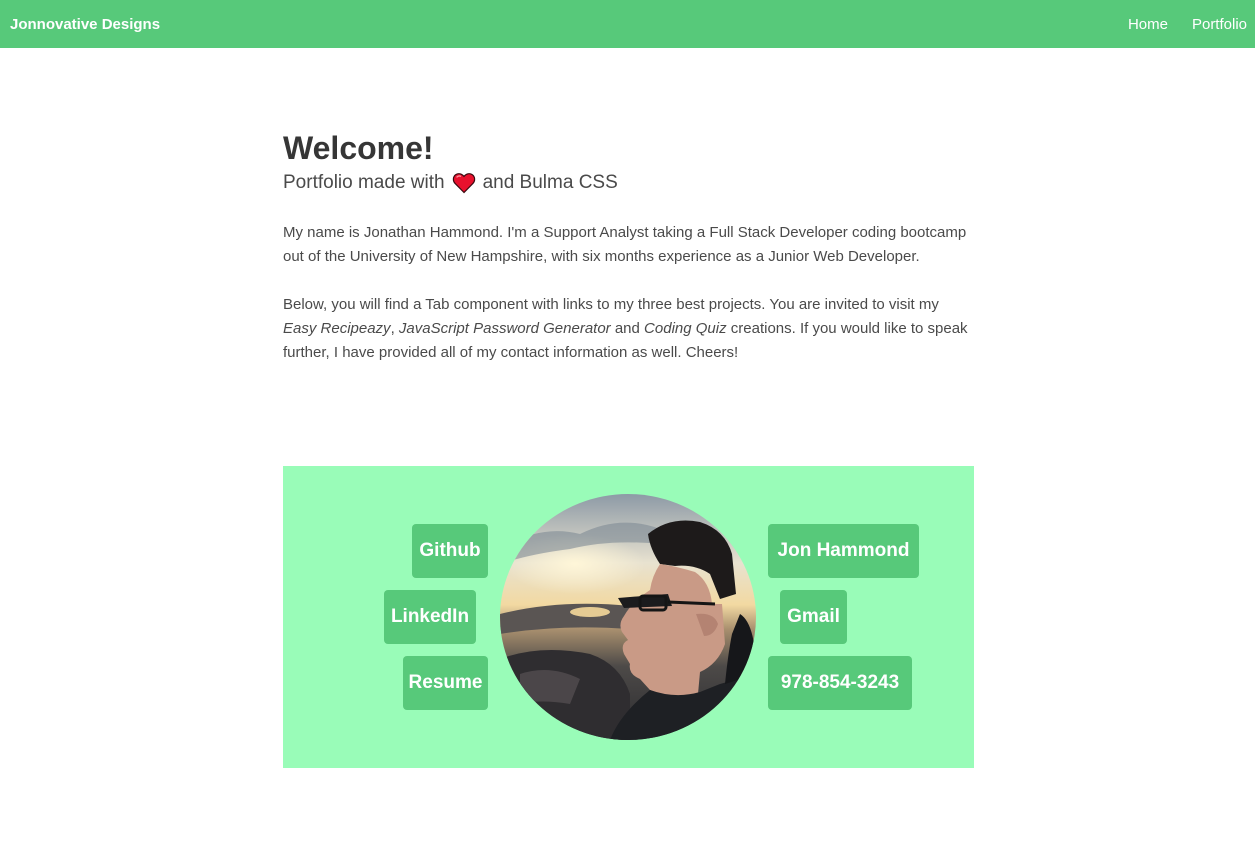 Image resolution: width=1255 pixels, height=856 pixels. Describe the element at coordinates (504, 328) in the screenshot. I see `project-password-generator: JavaScript Password Generator` at that location.